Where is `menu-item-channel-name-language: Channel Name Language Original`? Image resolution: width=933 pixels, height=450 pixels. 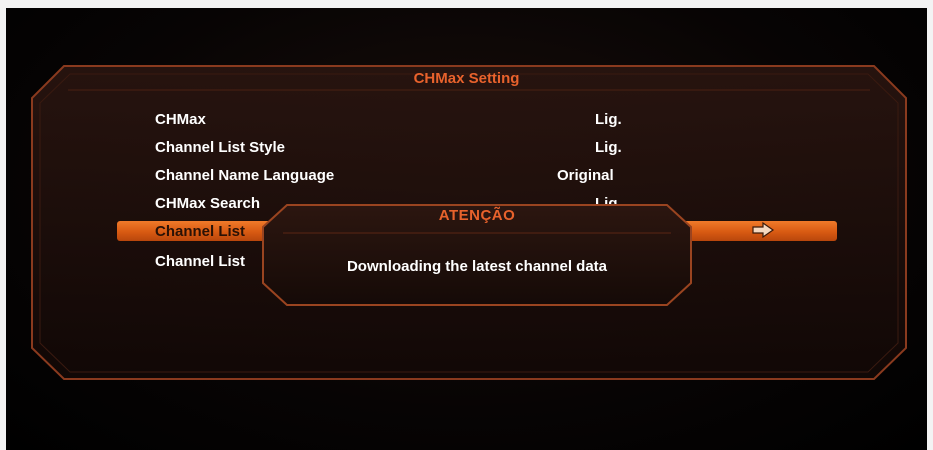 menu-item-channel-name-language: Channel Name Language Original is located at coordinates (477, 175).